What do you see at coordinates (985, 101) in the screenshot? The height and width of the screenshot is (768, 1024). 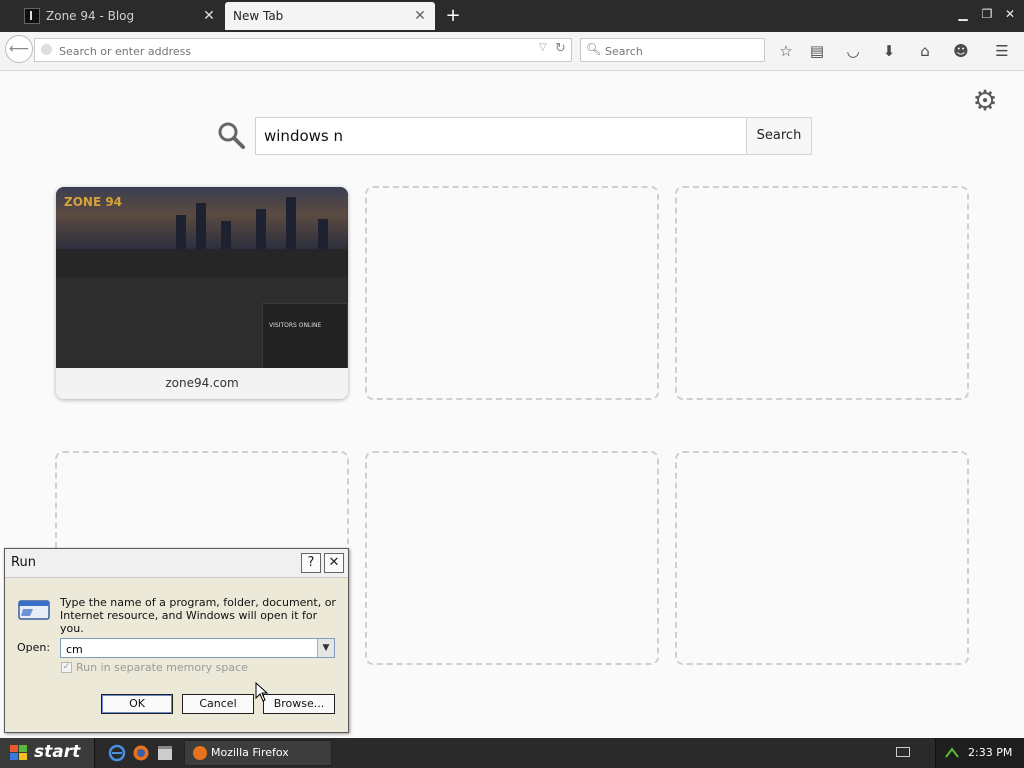 I see `newtab-settings-gear-icon: ⚙` at bounding box center [985, 101].